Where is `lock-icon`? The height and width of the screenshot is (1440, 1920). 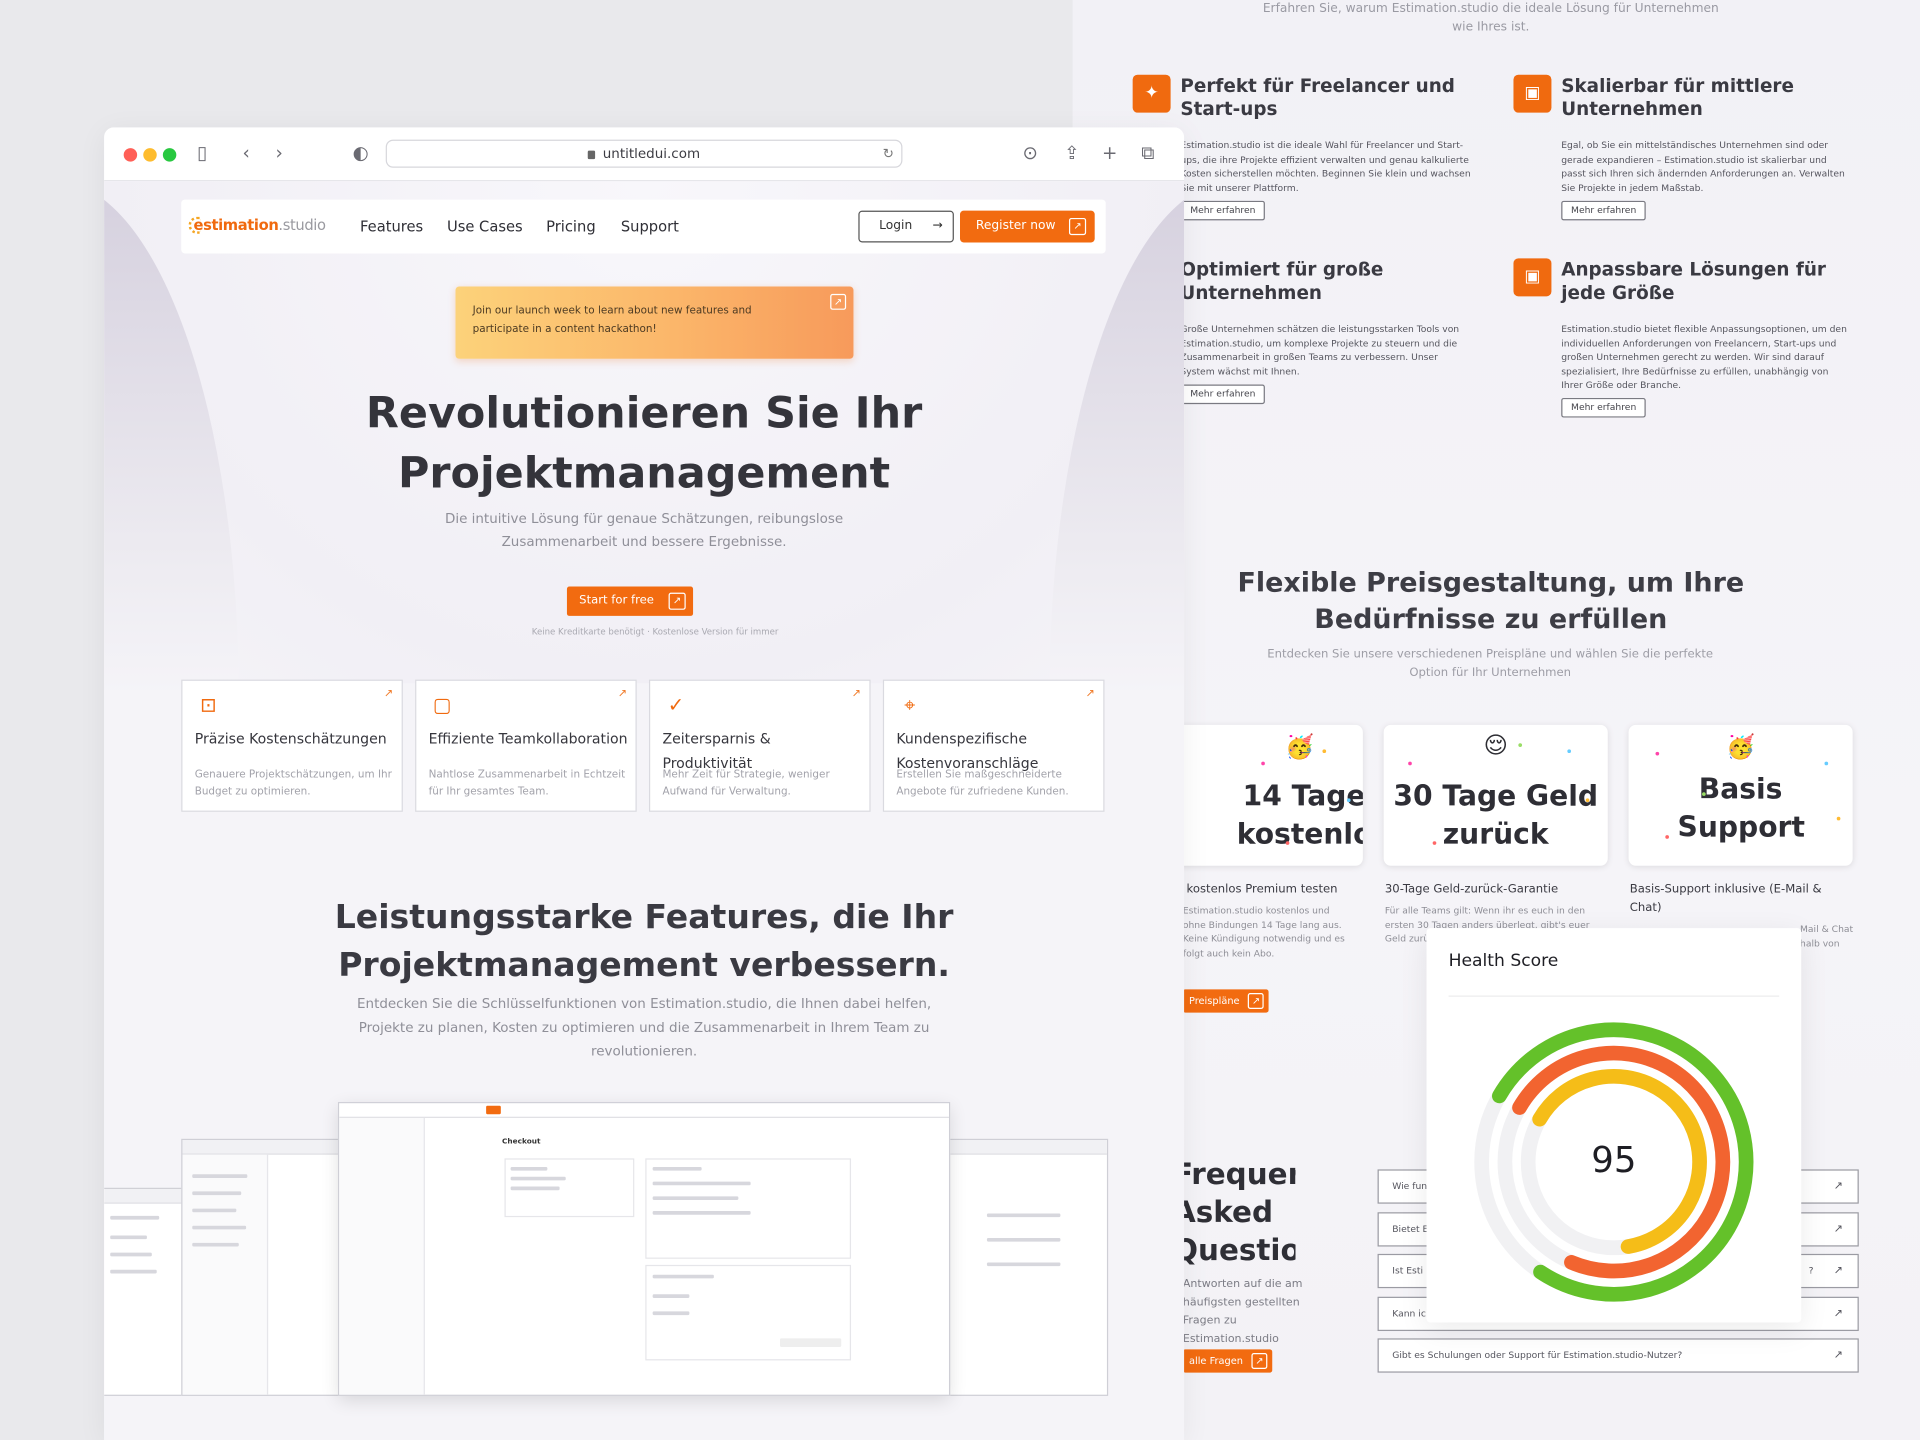 lock-icon is located at coordinates (592, 155).